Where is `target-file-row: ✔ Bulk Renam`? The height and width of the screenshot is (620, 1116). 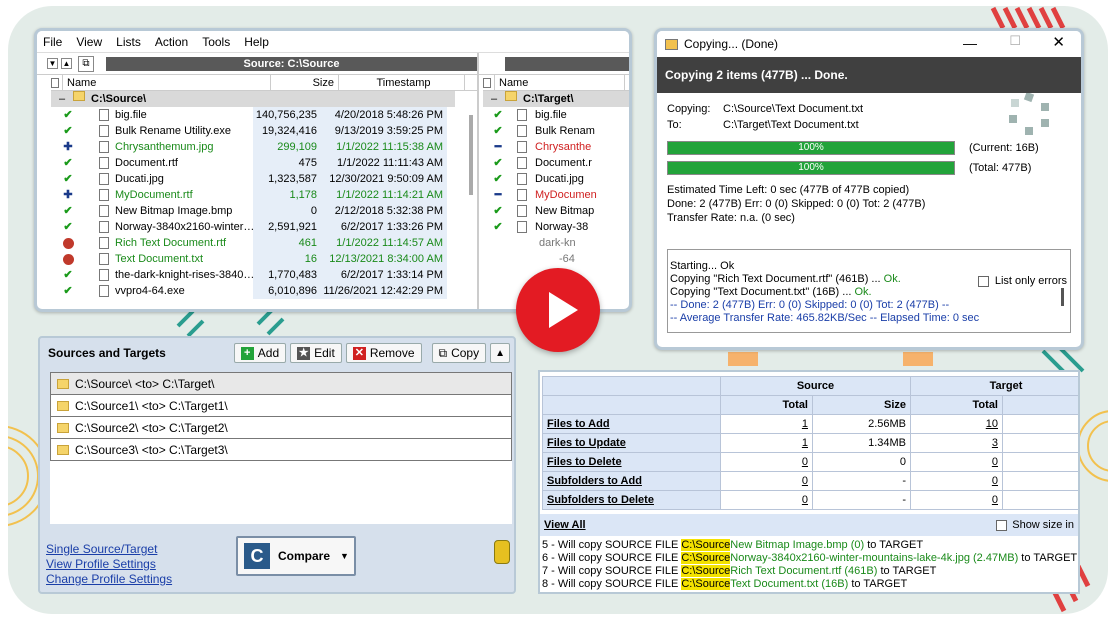 target-file-row: ✔ Bulk Renam is located at coordinates (554, 131).